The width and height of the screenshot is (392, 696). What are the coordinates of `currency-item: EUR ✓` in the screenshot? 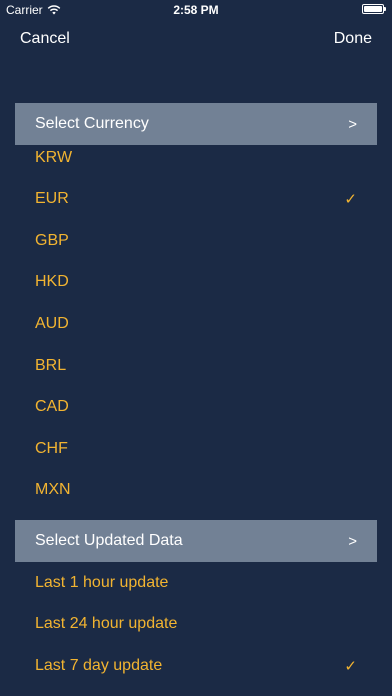 It's located at (196, 199).